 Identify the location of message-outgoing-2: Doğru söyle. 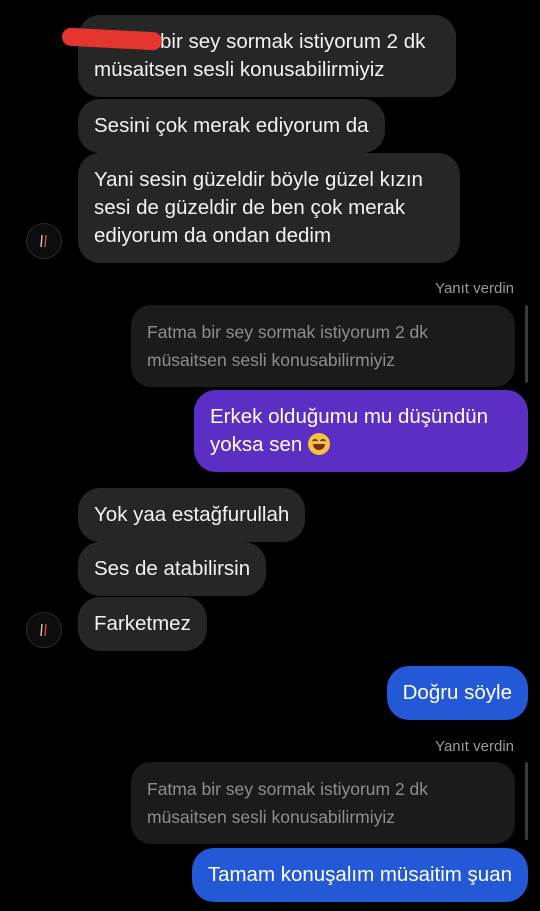
(457, 693).